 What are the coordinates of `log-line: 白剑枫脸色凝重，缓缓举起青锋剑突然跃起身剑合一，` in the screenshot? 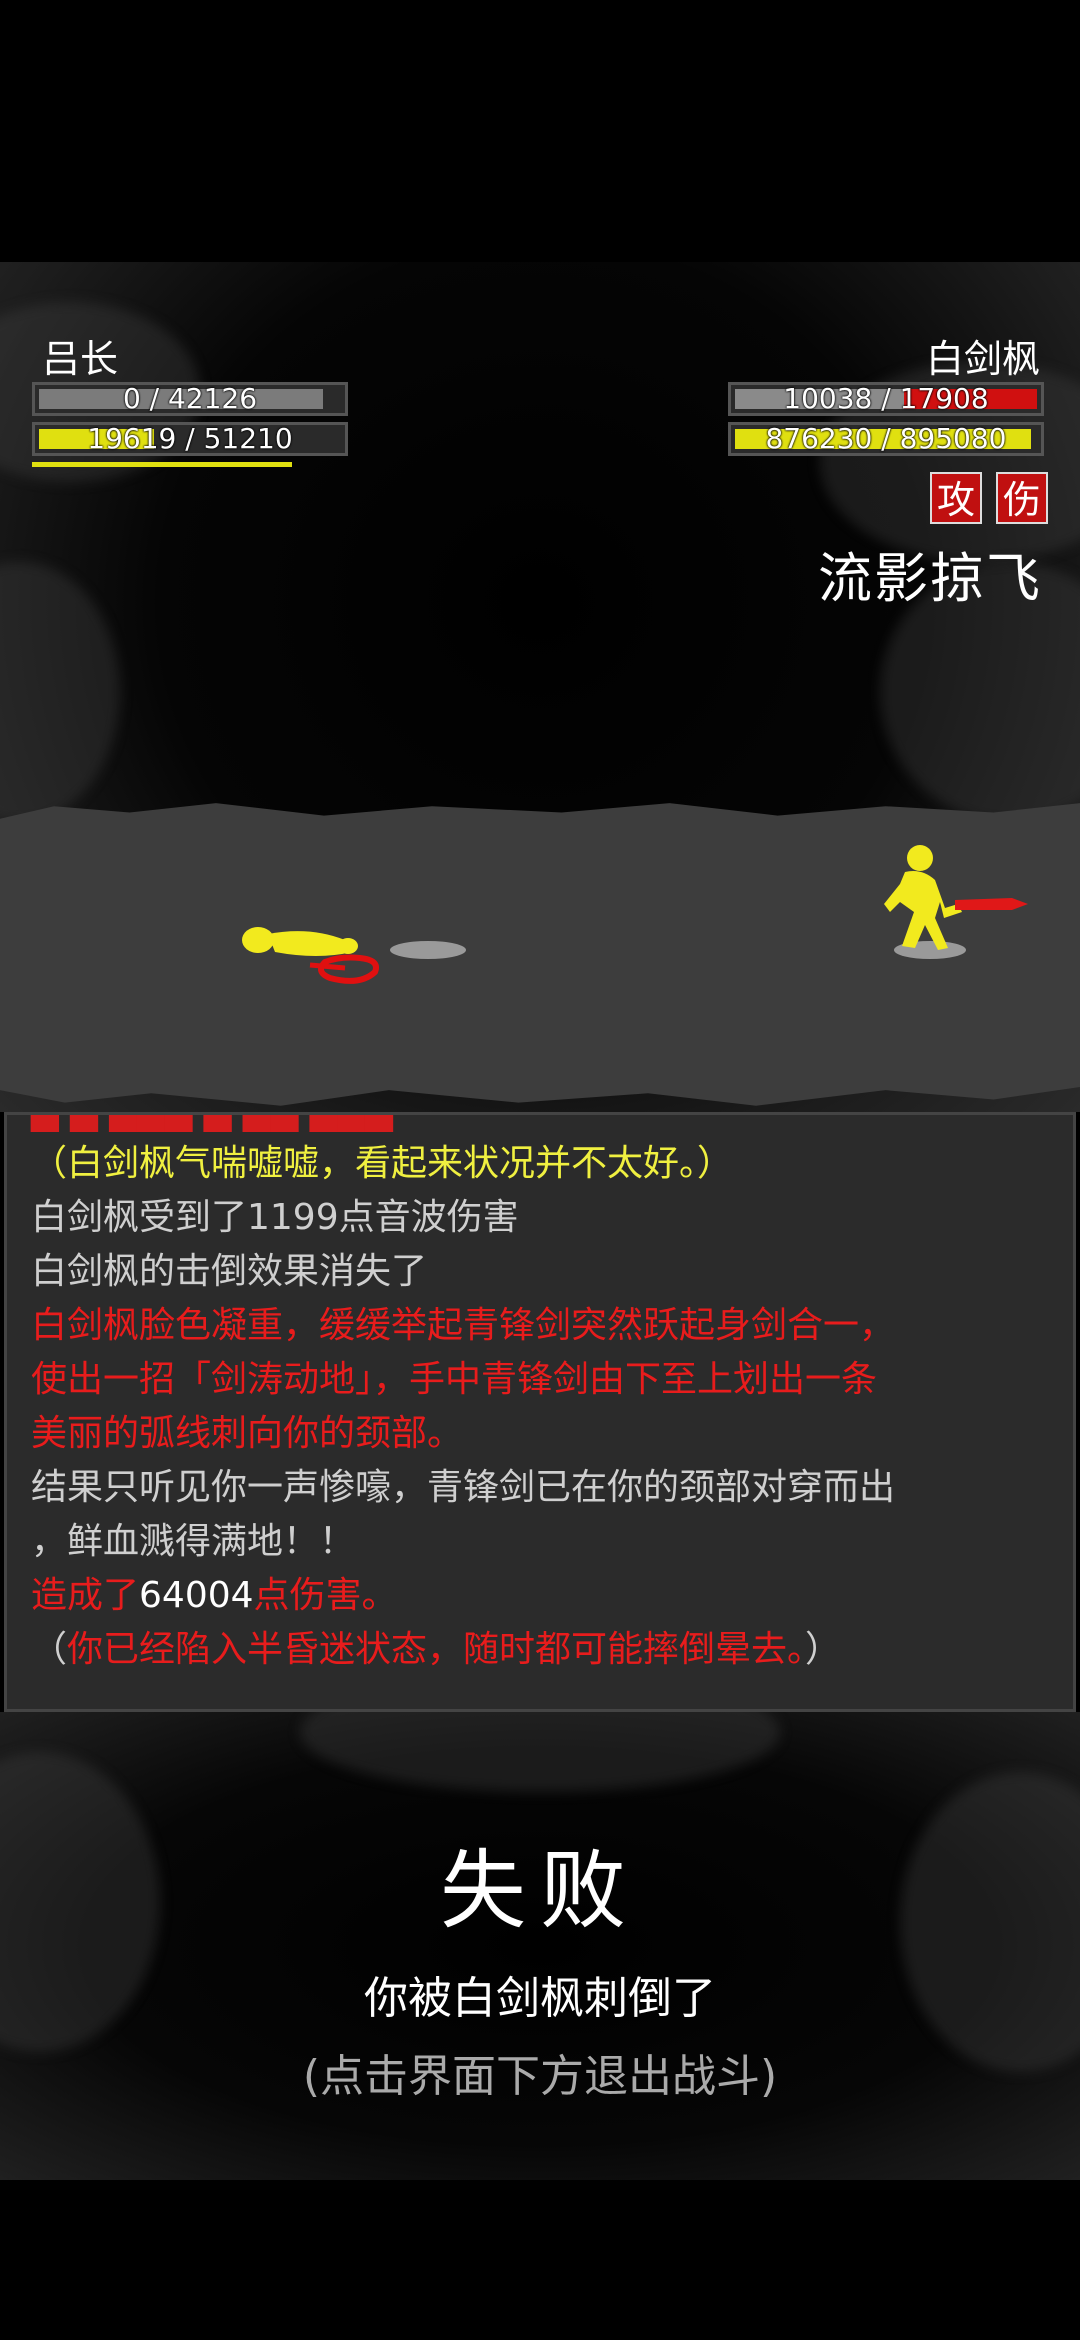 It's located at (463, 1325).